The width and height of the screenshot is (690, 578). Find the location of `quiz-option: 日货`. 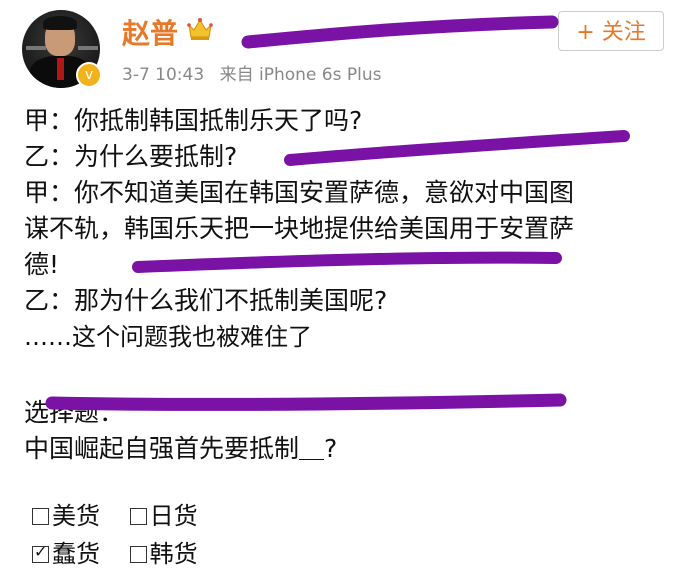

quiz-option: 日货 is located at coordinates (163, 513).